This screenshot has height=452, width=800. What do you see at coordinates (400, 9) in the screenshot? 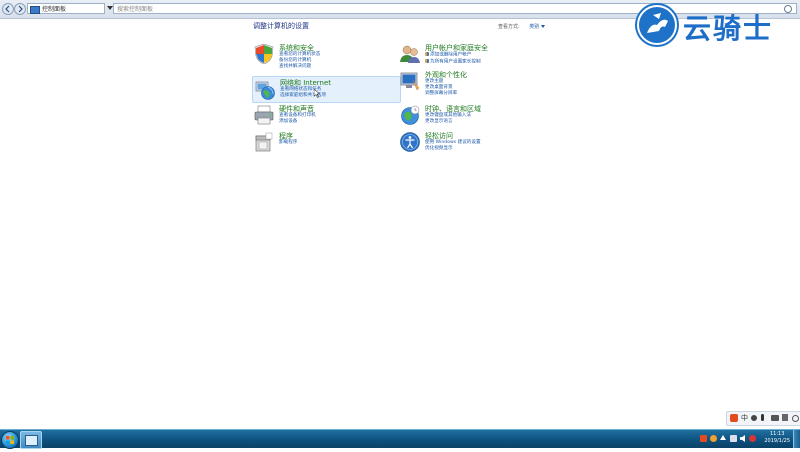
I see `address-bar-strip: 控制面板 搜索控制面板` at bounding box center [400, 9].